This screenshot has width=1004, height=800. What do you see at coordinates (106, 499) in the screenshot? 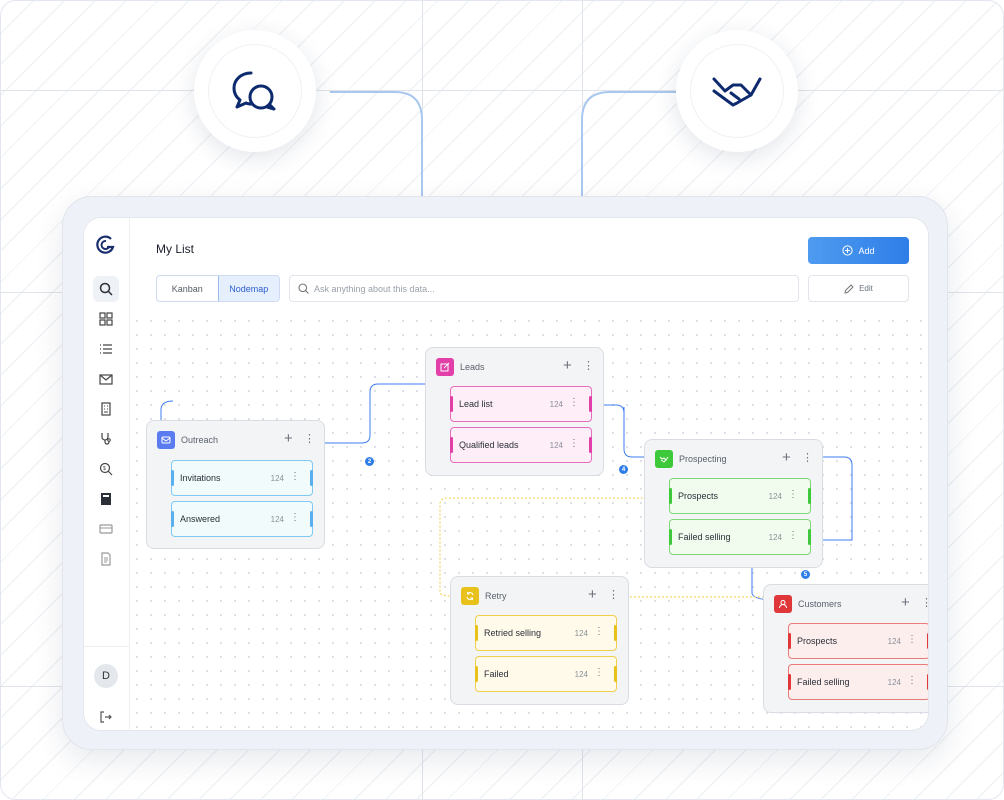
I see `book-icon` at bounding box center [106, 499].